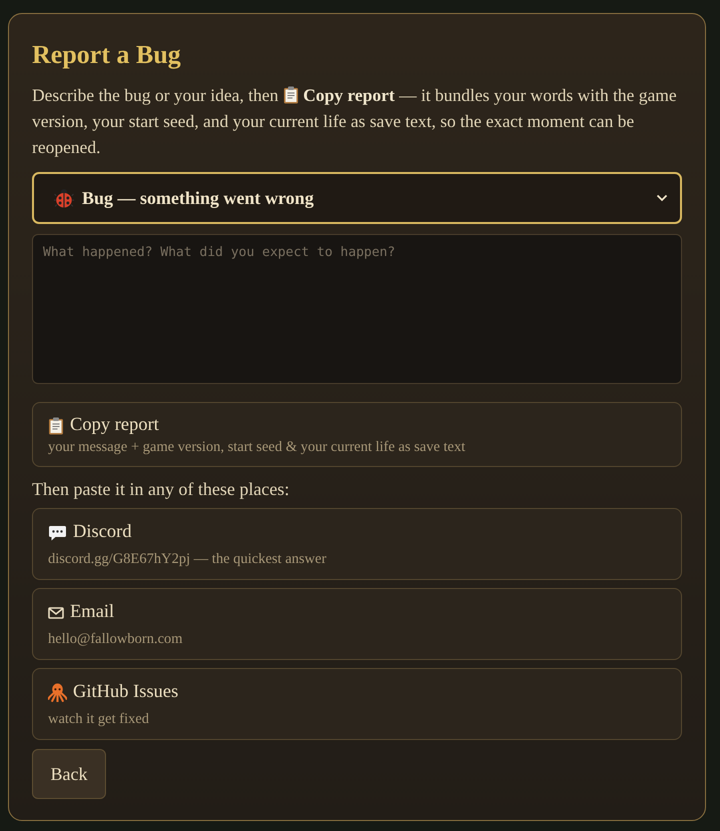  Describe the element at coordinates (57, 692) in the screenshot. I see `octopus-icon` at that location.